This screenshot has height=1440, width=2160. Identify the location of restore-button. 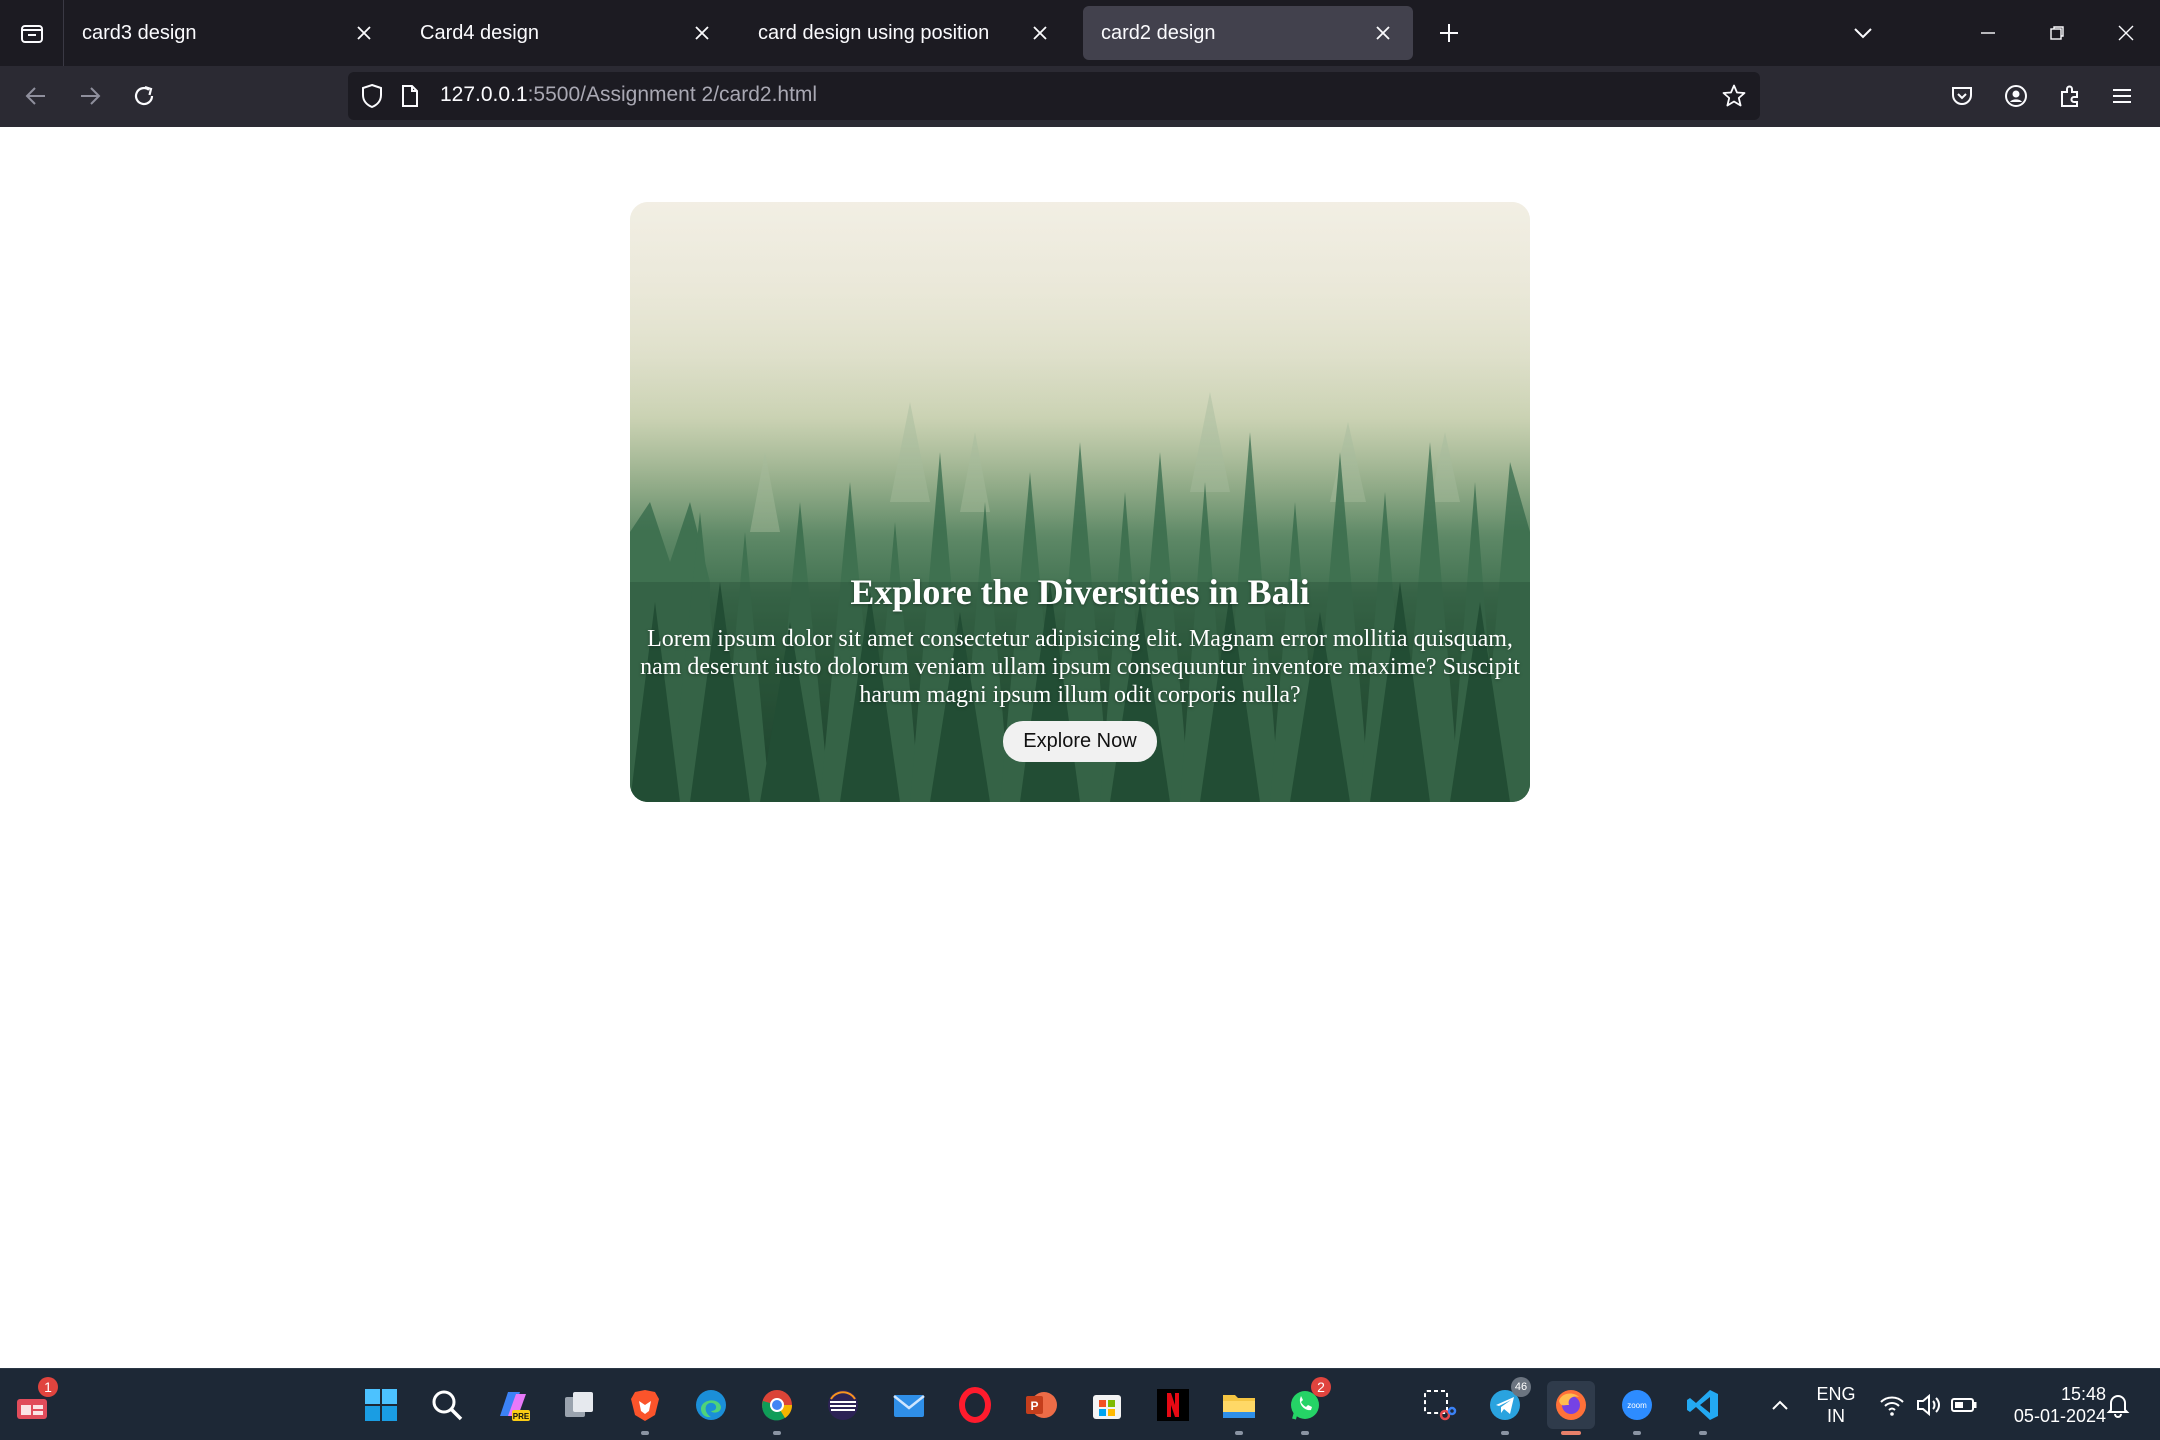
(2057, 33).